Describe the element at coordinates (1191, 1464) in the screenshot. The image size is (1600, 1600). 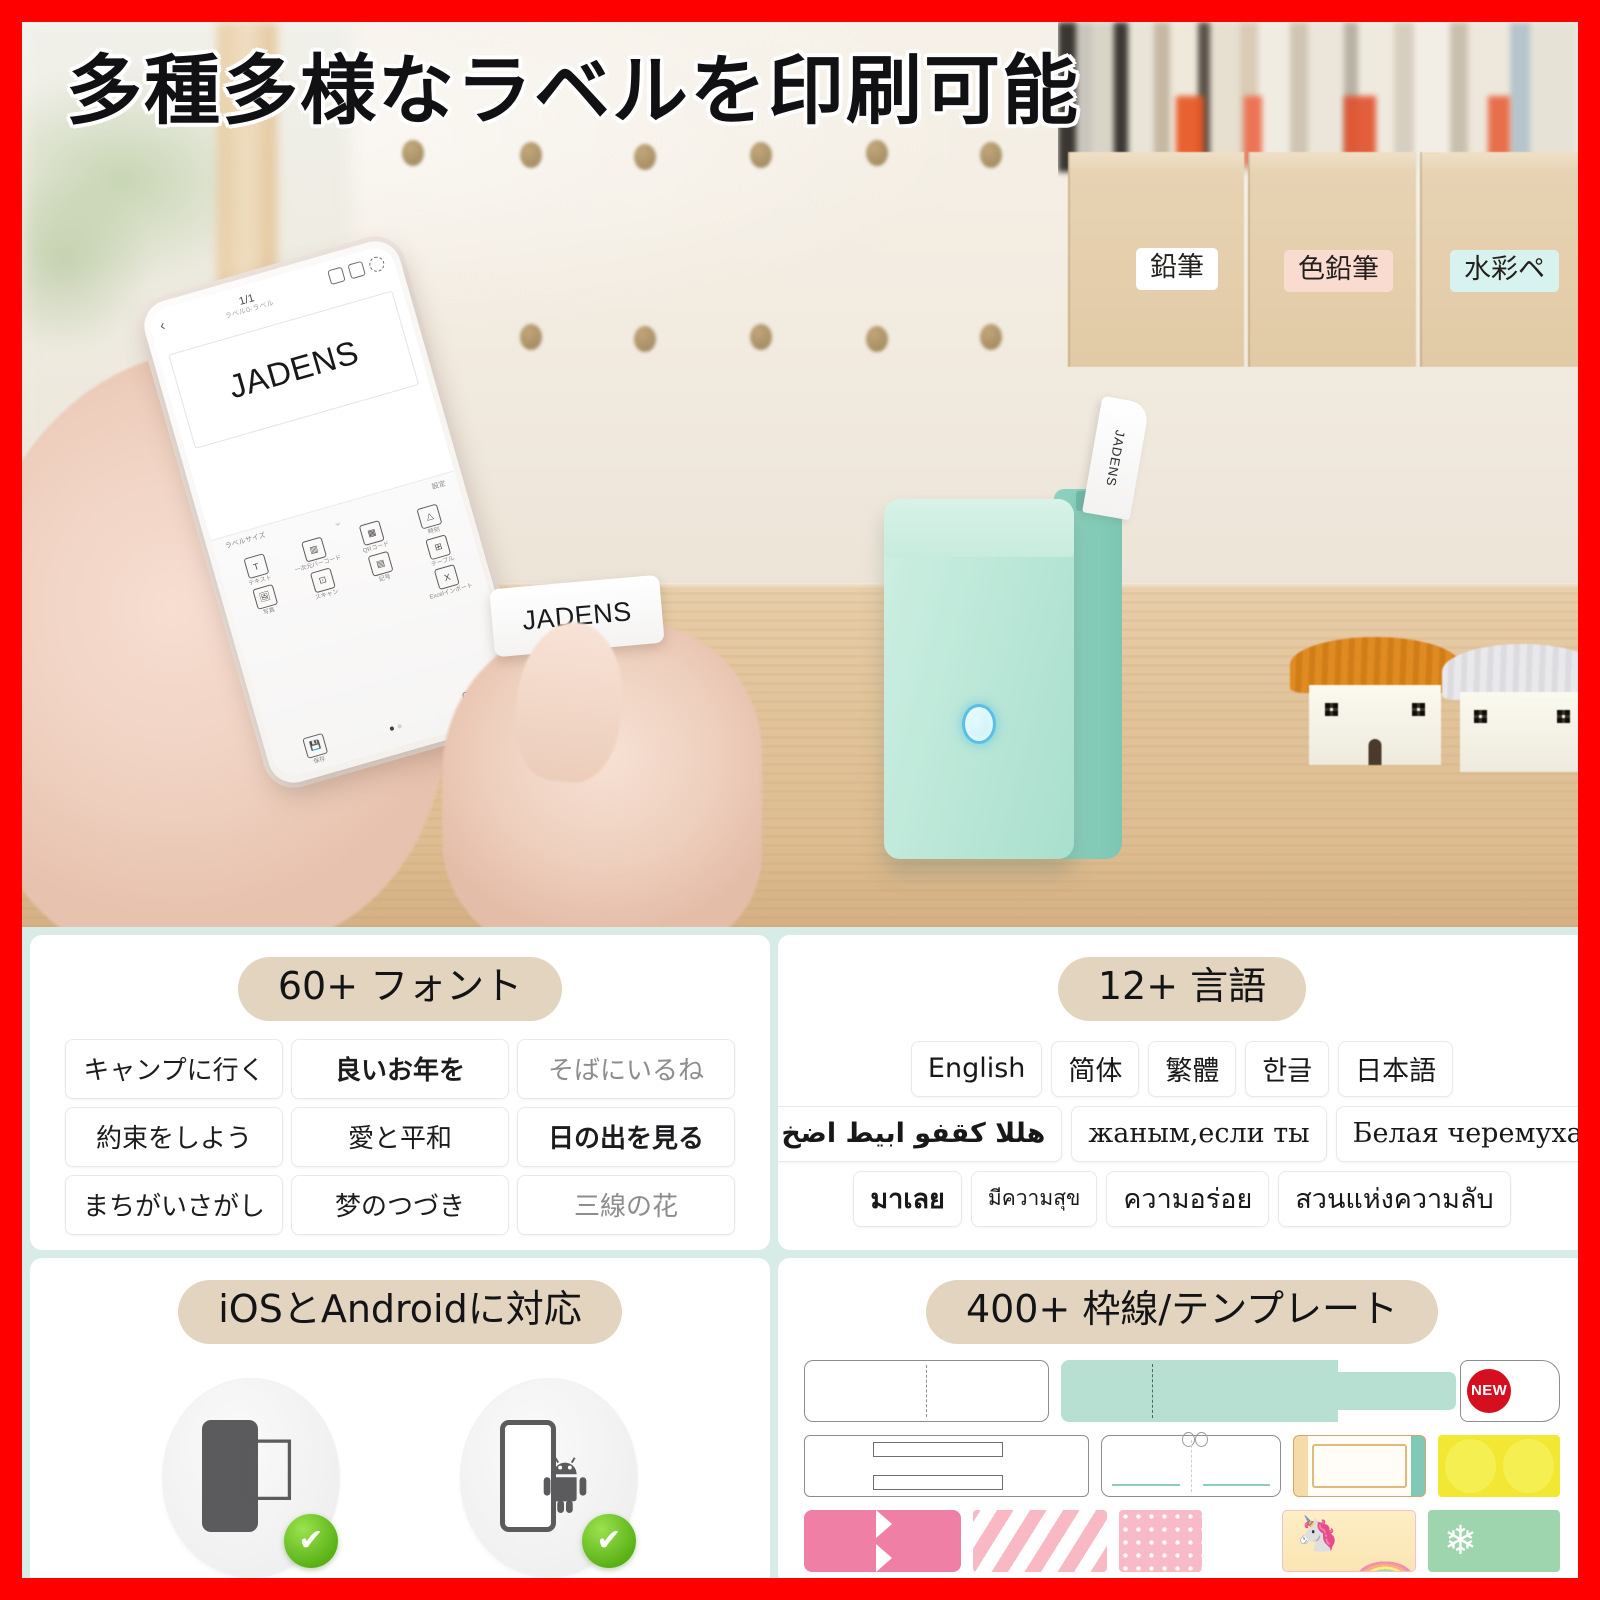
I see `clip-ring-label` at that location.